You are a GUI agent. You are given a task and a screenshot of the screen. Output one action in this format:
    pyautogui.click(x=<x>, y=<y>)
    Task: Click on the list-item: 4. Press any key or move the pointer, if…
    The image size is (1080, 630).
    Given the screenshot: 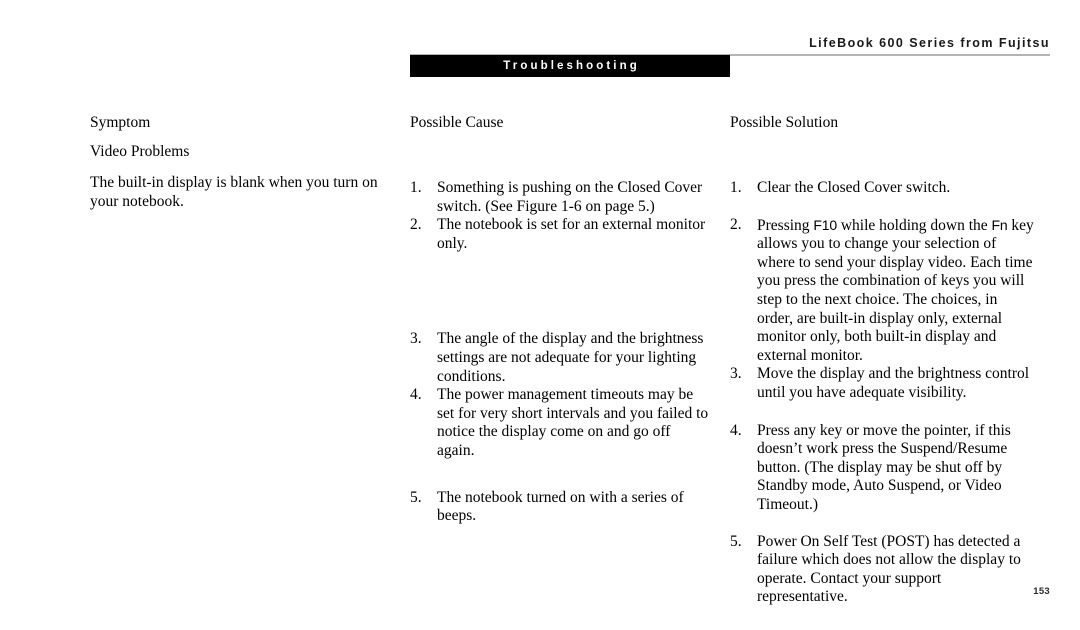 What is the action you would take?
    pyautogui.click(x=882, y=468)
    